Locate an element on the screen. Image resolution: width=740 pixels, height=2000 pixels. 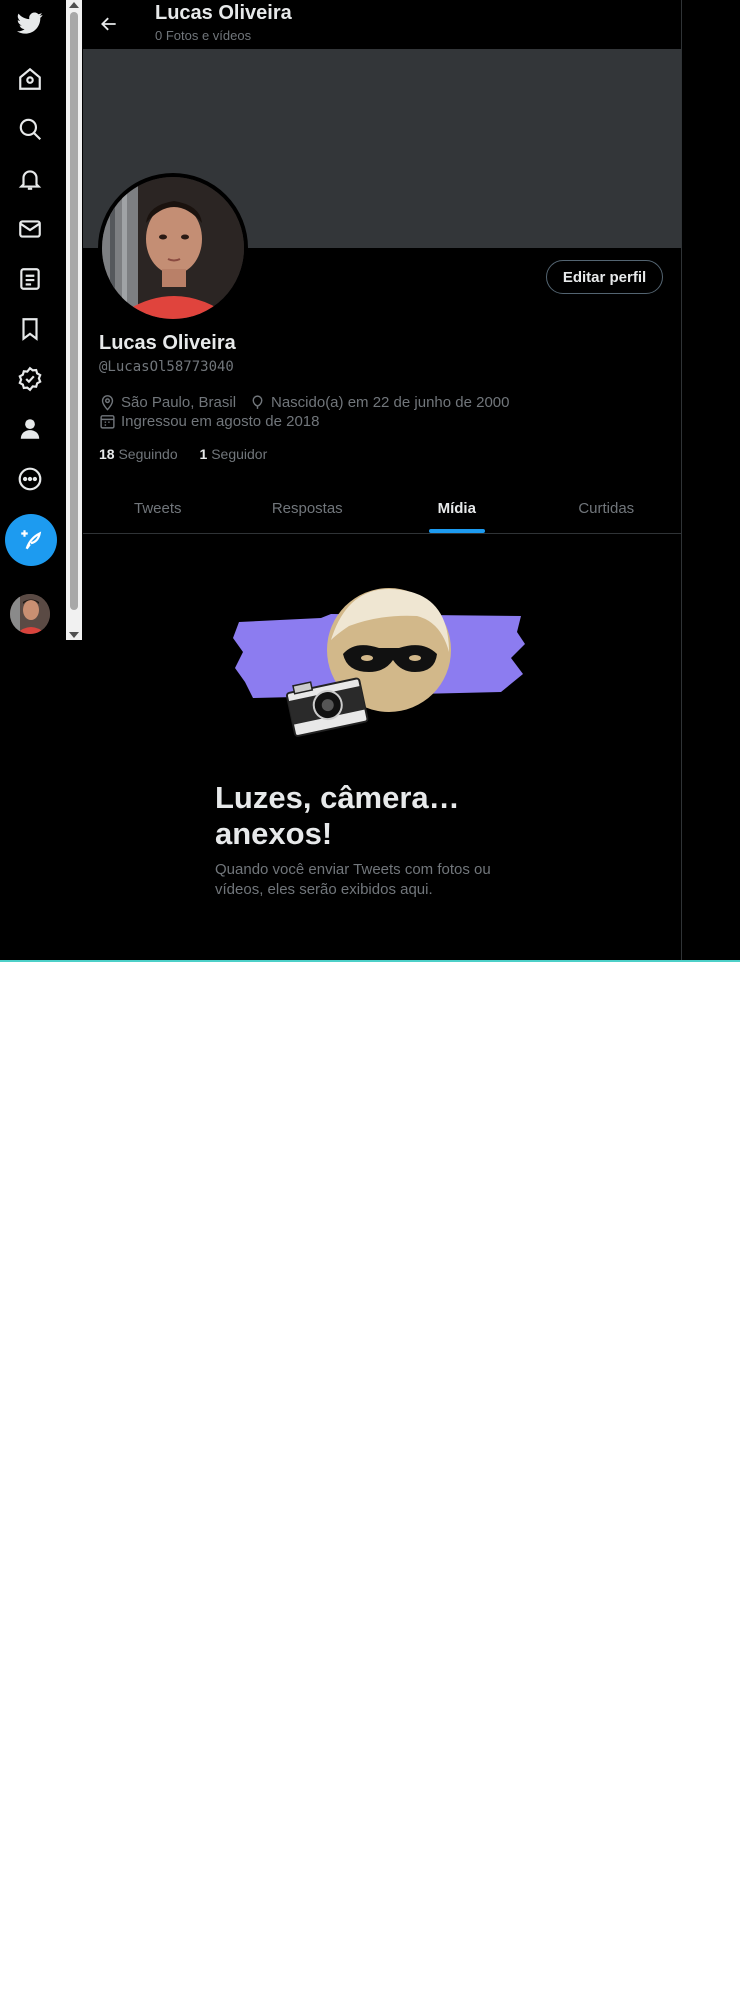
empty-state-title: Luzes, câmera… anexos! is located at coordinates (337, 815).